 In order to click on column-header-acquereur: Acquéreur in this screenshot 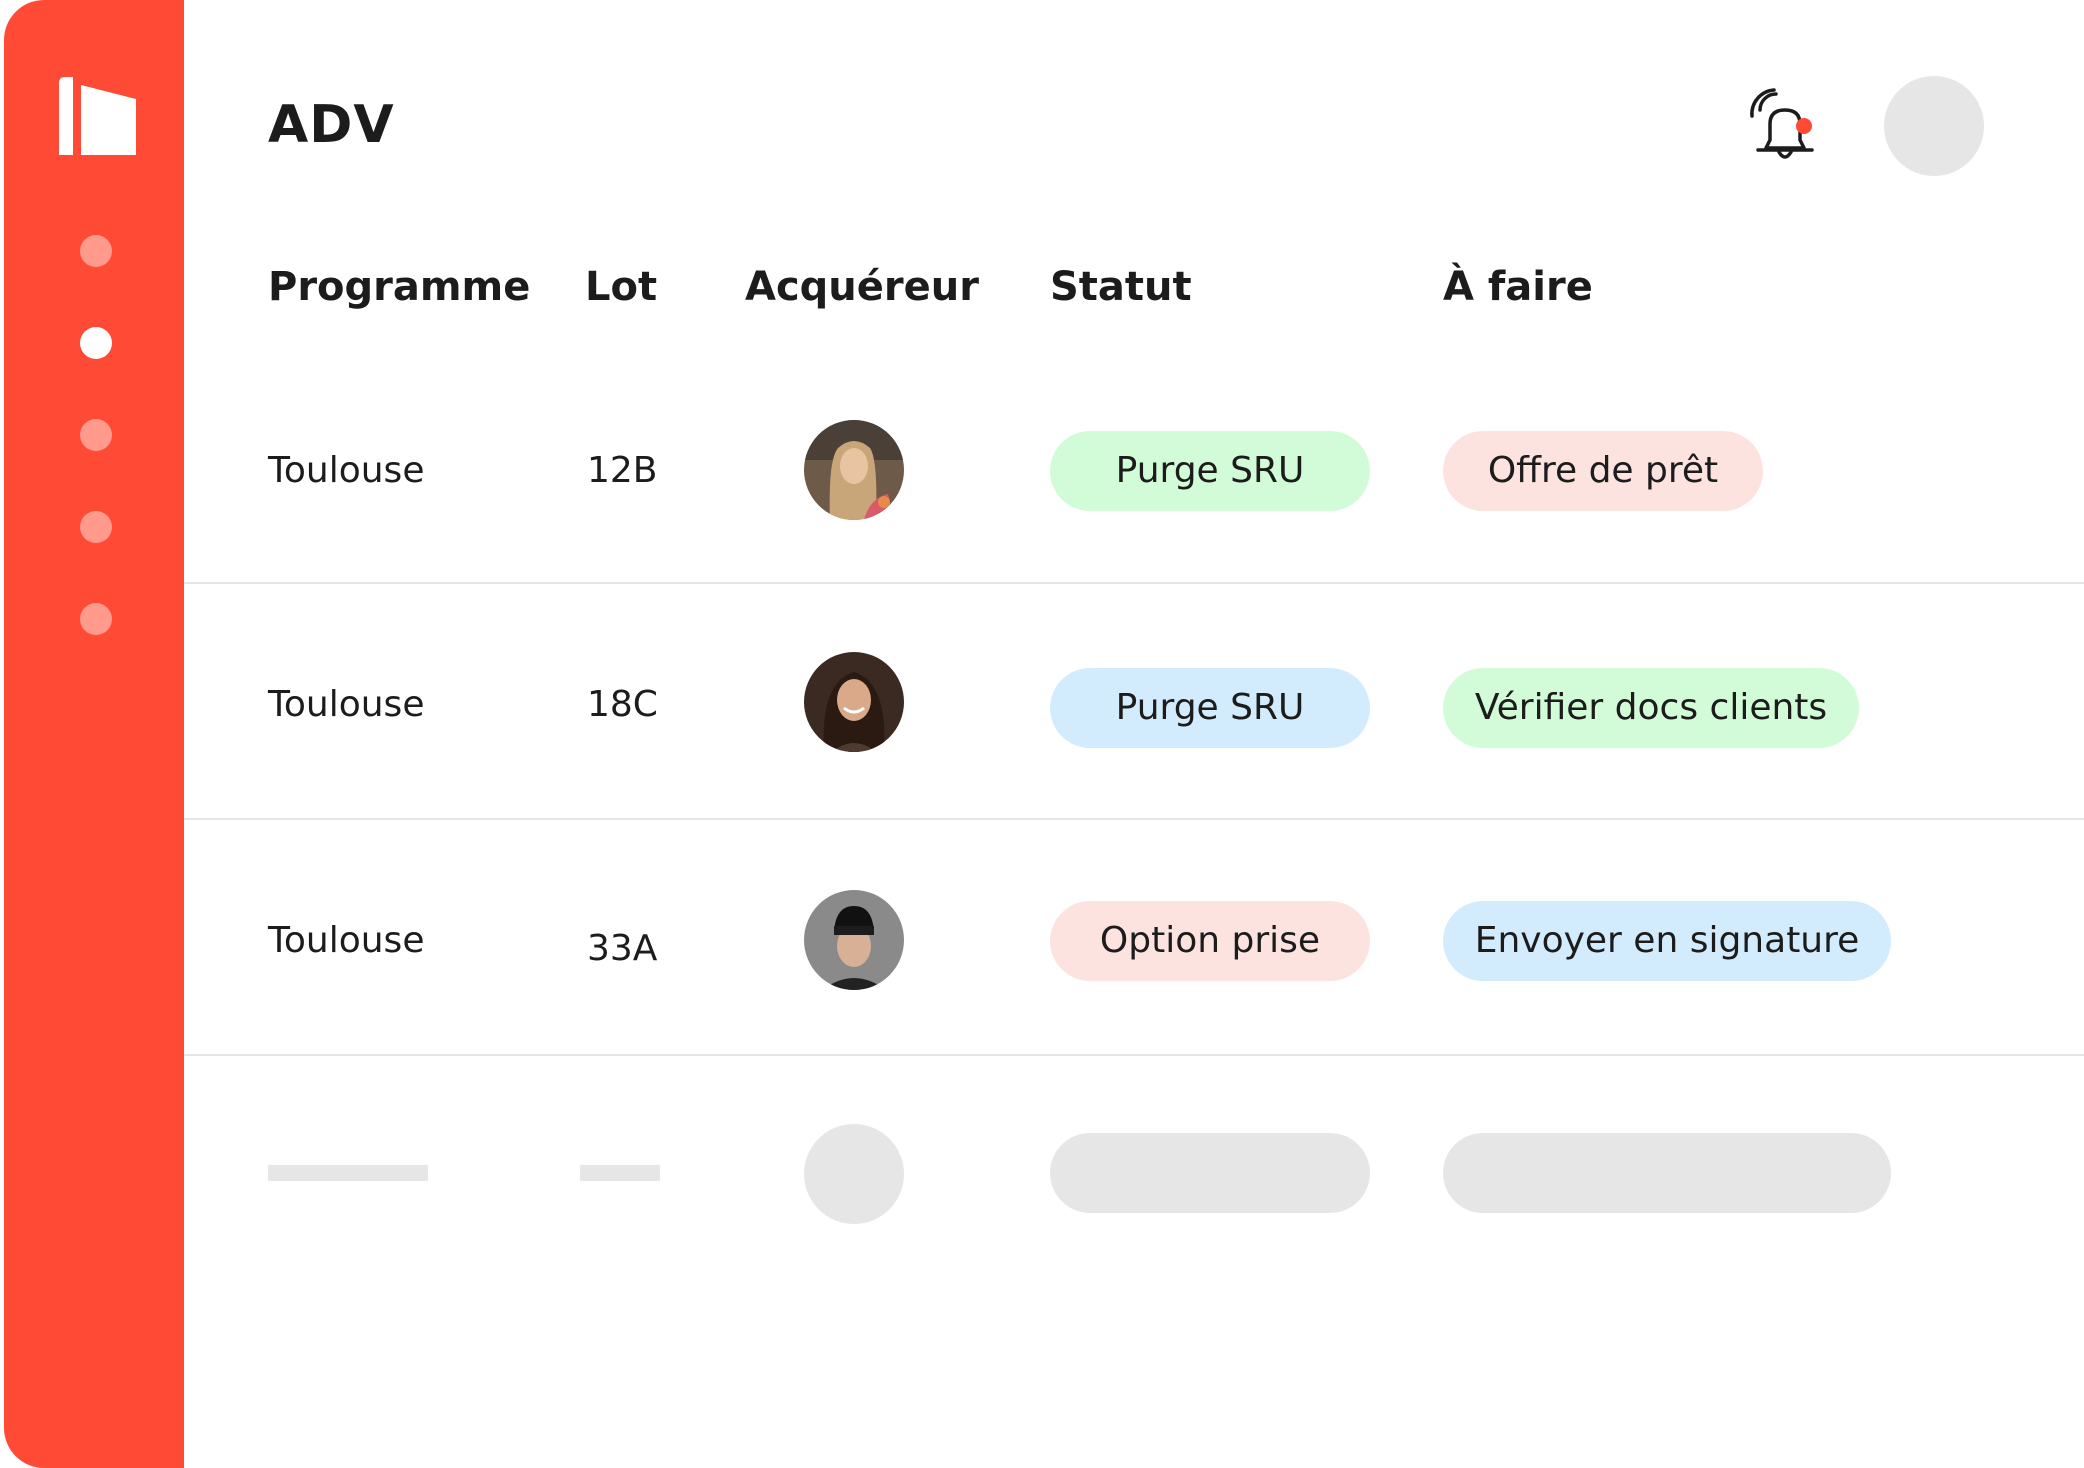, I will do `click(862, 287)`.